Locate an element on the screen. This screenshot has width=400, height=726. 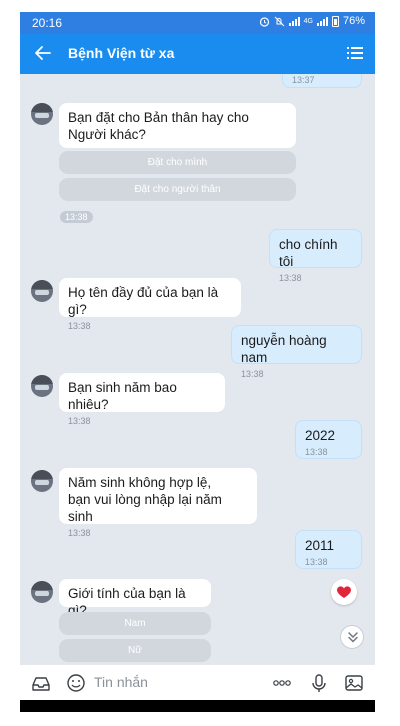
signal-icon is located at coordinates (294, 21).